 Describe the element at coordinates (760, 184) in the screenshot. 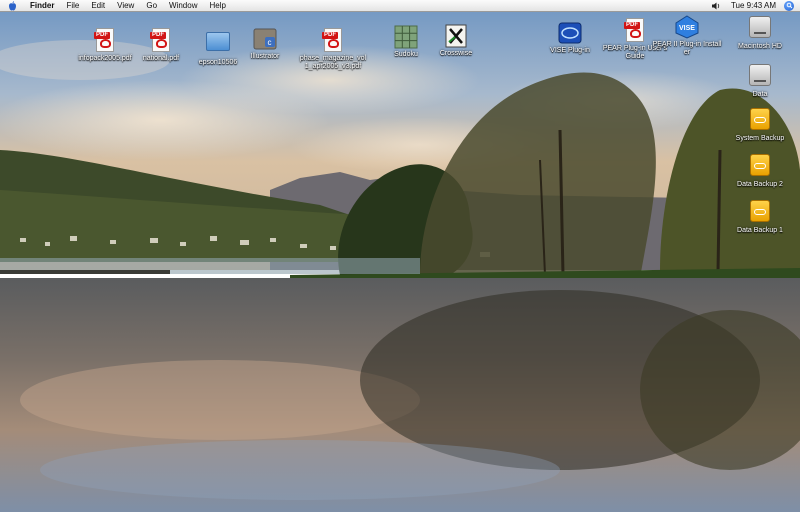

I see `desktop-icon-label: Data Backup 2` at that location.